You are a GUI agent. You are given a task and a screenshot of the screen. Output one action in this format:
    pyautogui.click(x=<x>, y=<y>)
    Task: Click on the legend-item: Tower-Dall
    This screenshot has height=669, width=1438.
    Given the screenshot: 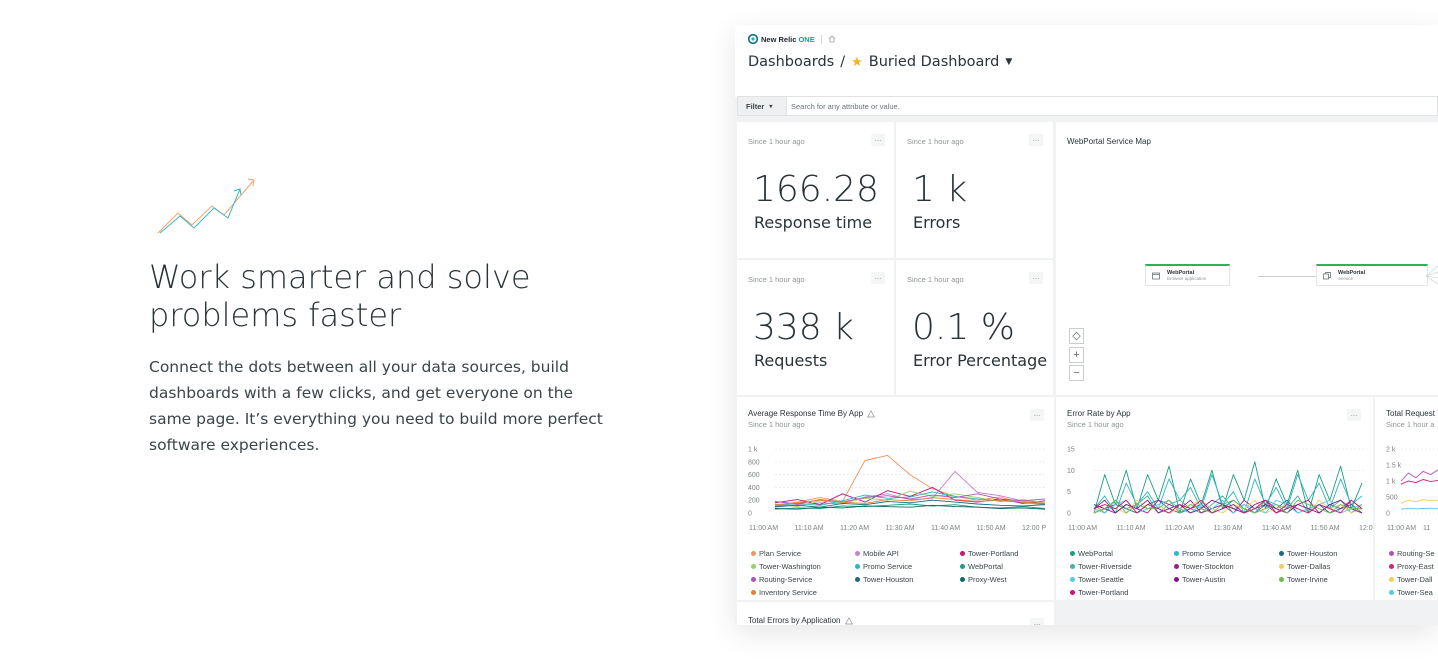 What is the action you would take?
    pyautogui.click(x=1413, y=579)
    